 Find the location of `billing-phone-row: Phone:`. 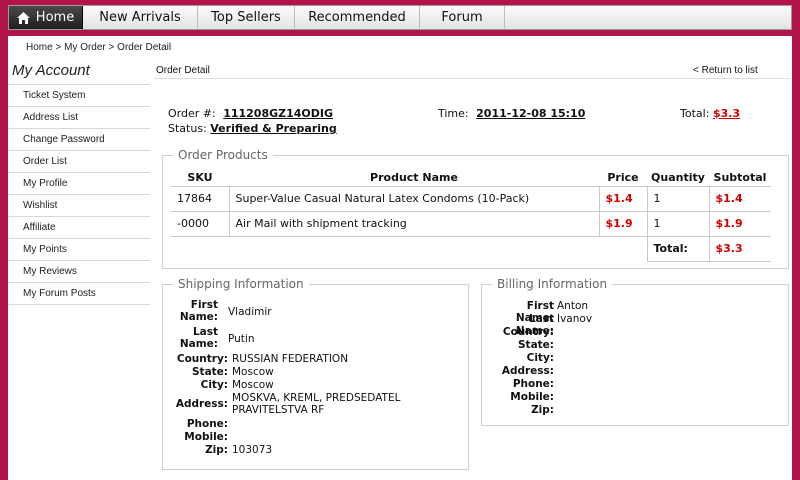

billing-phone-row: Phone: is located at coordinates (541, 384).